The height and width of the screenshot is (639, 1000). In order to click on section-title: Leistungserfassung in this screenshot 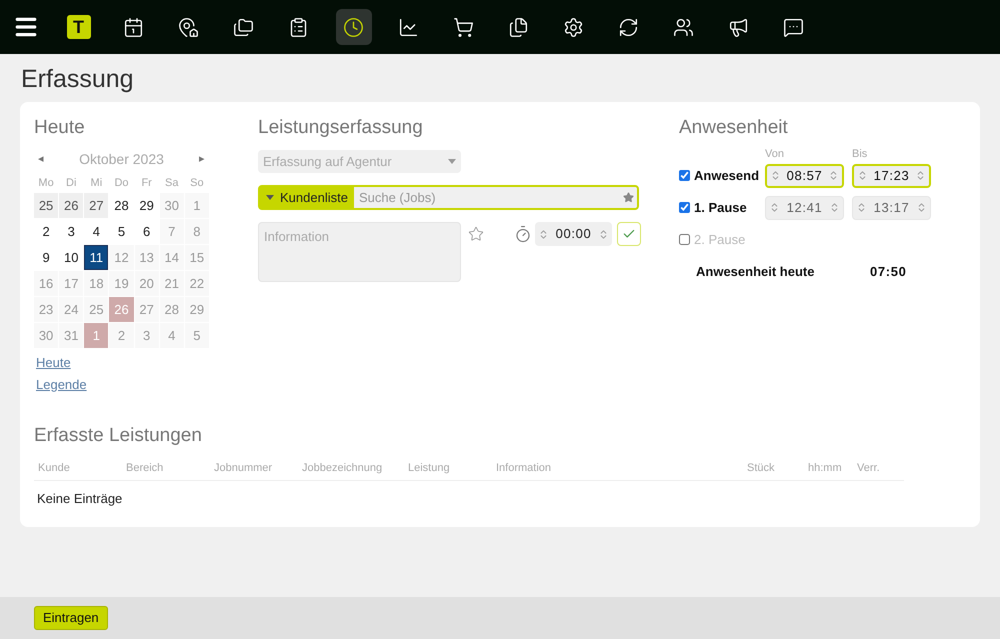, I will do `click(341, 128)`.